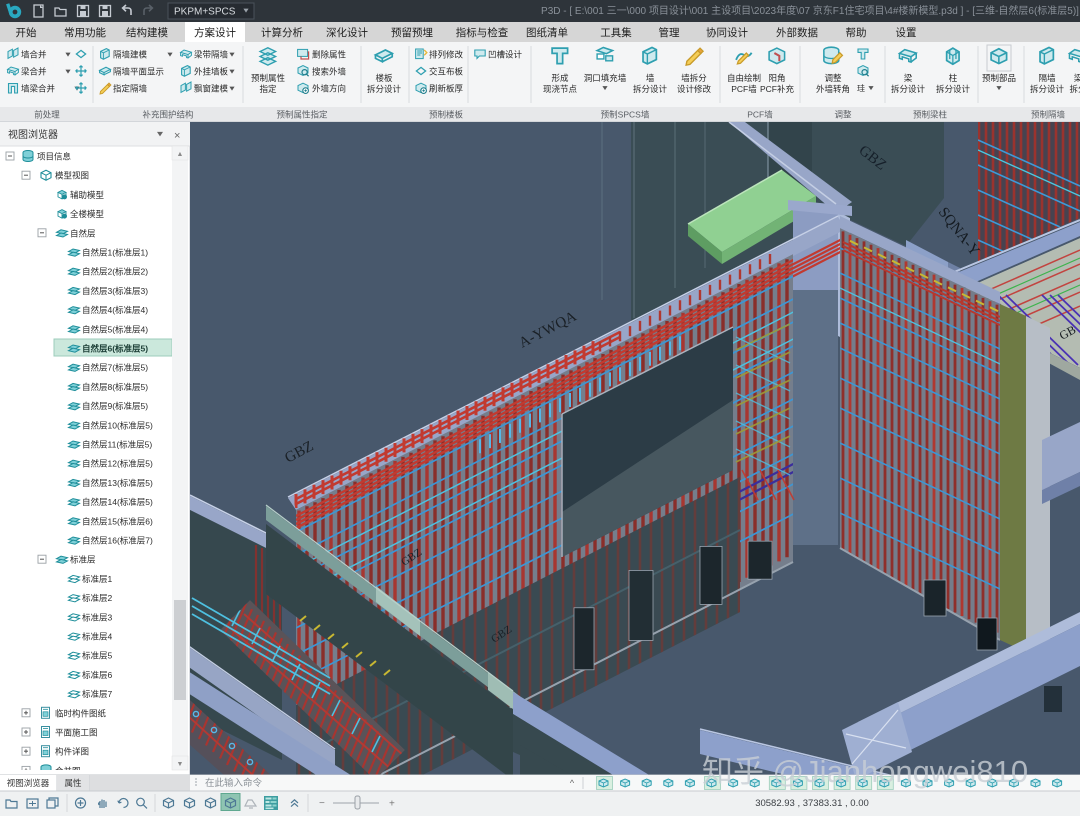 Image resolution: width=1080 pixels, height=821 pixels. I want to click on svg-text: 自然层1(标准层1), so click(115, 253).